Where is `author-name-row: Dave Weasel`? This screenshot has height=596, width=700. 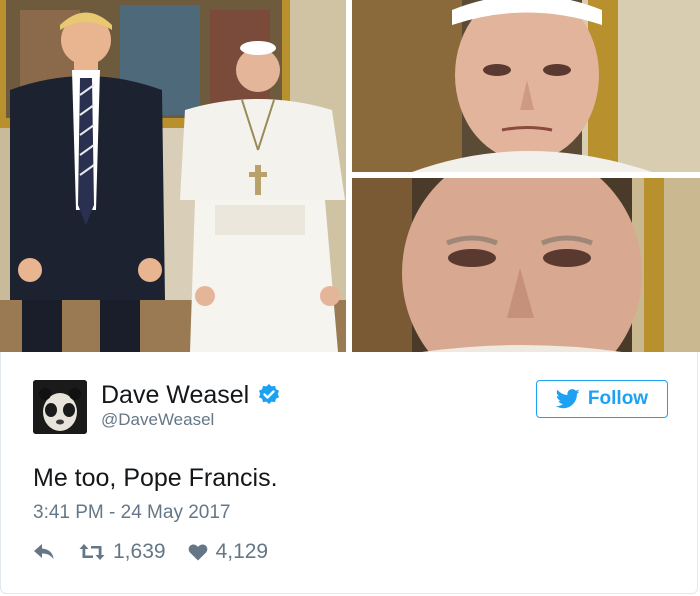 author-name-row: Dave Weasel is located at coordinates (191, 395).